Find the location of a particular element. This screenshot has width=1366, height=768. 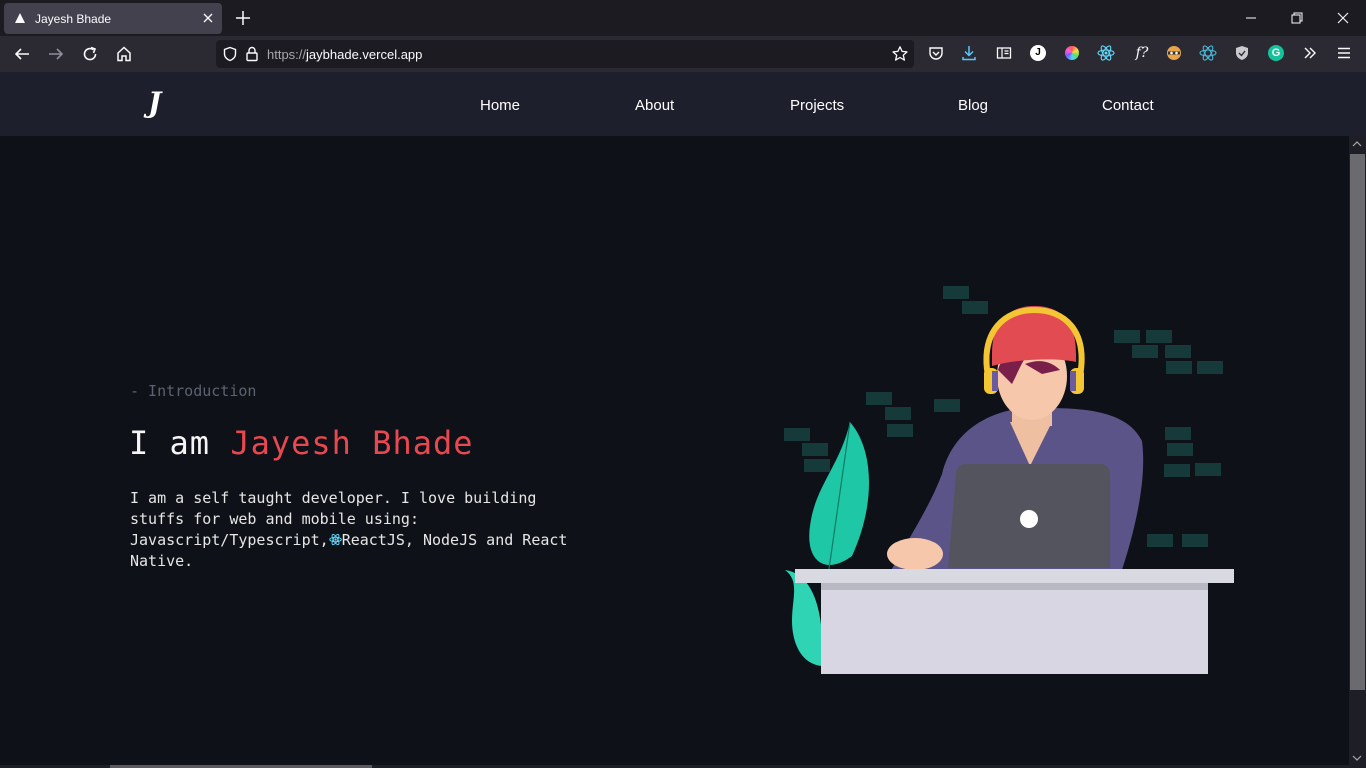

home-icon is located at coordinates (124, 54).